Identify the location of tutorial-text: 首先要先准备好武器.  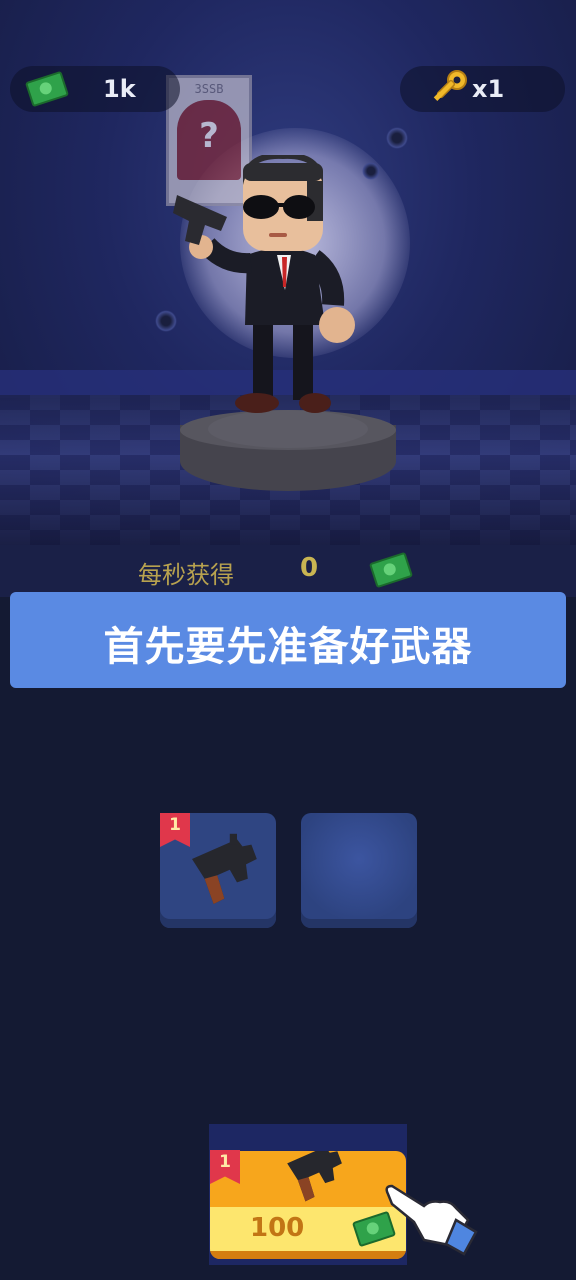
(288, 647).